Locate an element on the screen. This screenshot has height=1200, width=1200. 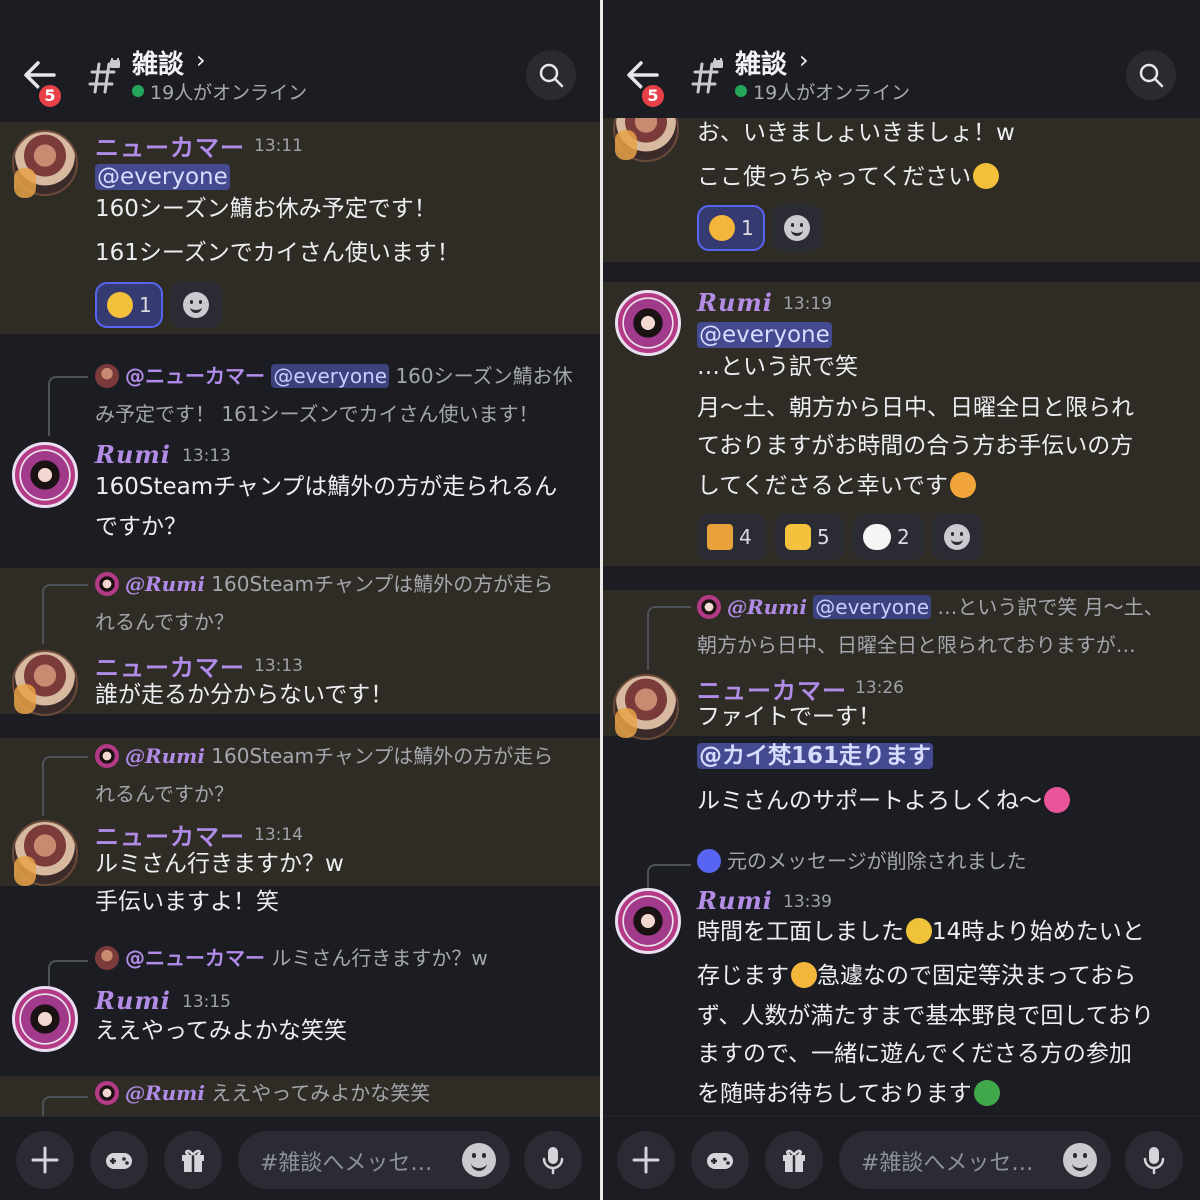
message-text: お、いきましょいきましょ！w is located at coordinates (856, 133).